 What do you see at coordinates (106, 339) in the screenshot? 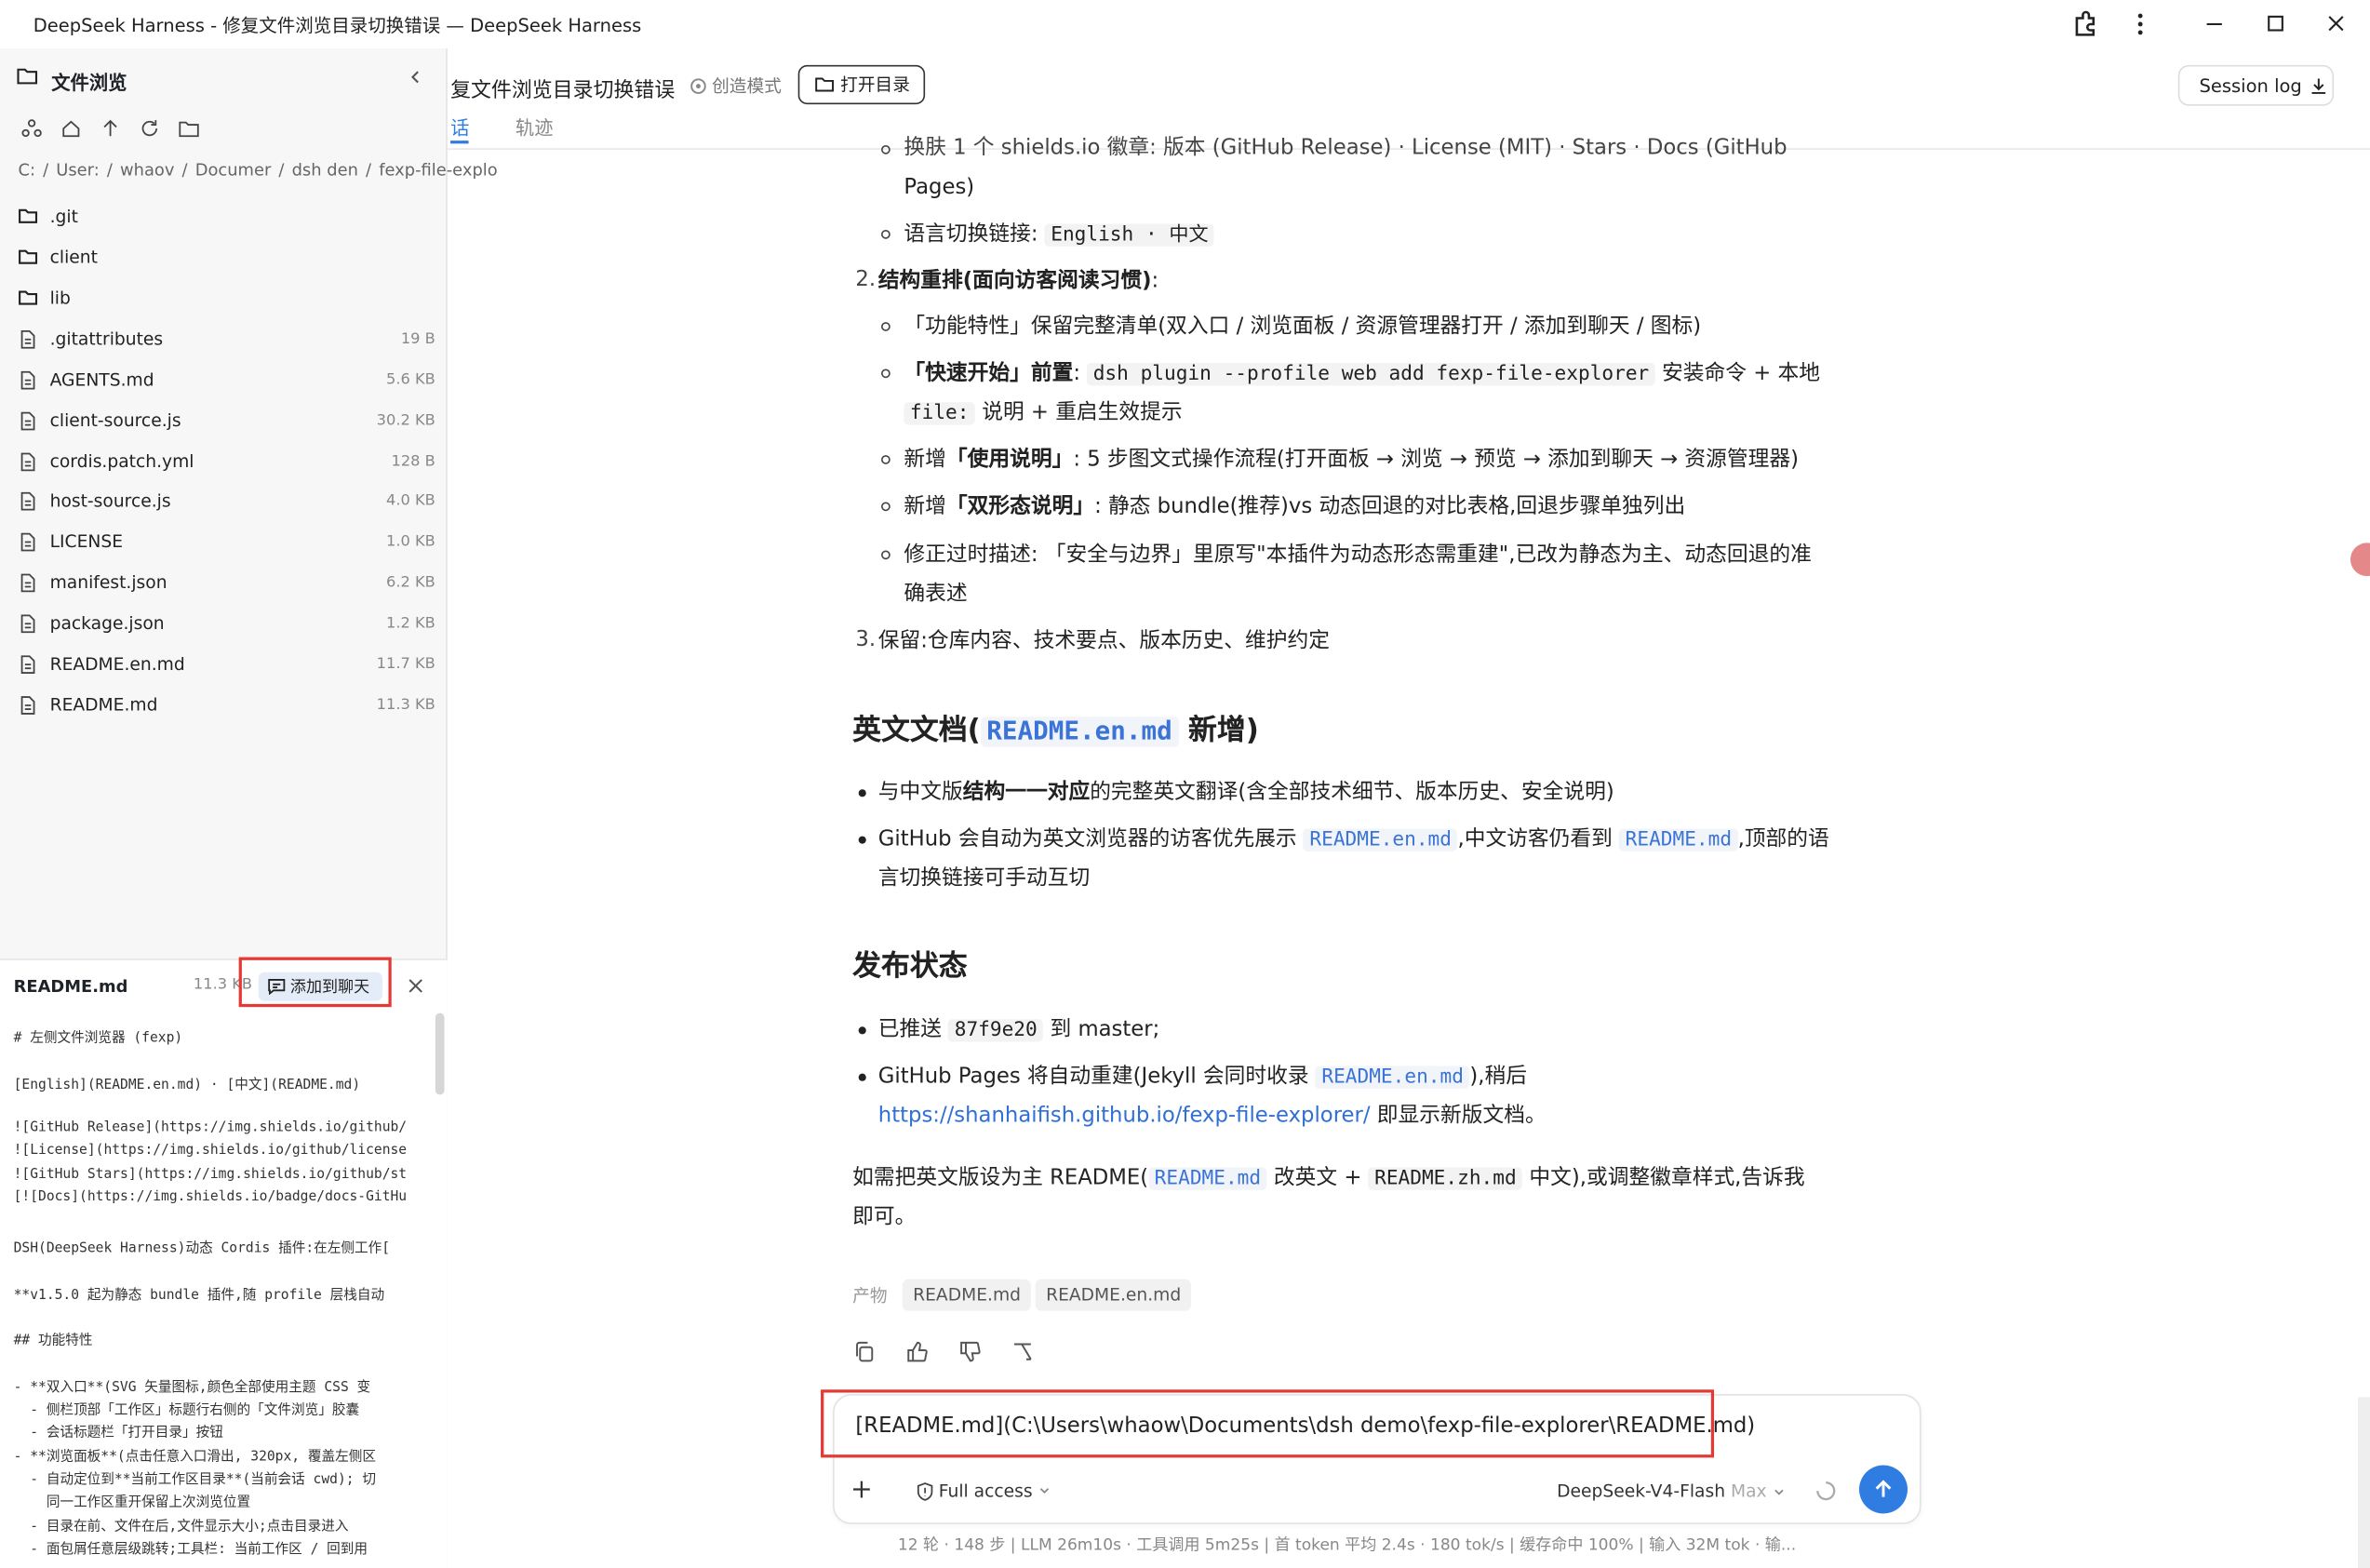
I see `file-name: .gitattributes` at bounding box center [106, 339].